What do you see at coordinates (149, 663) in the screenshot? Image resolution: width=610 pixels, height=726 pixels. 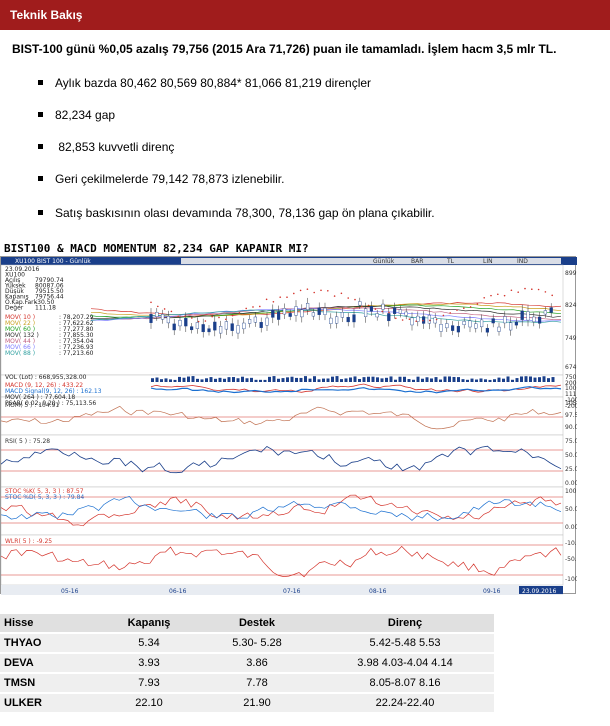 I see `cell-kapanis: 3.93` at bounding box center [149, 663].